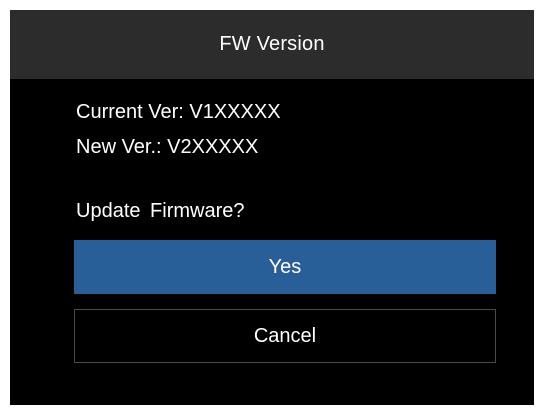  I want to click on cancel-button-label: Cancel, so click(285, 335).